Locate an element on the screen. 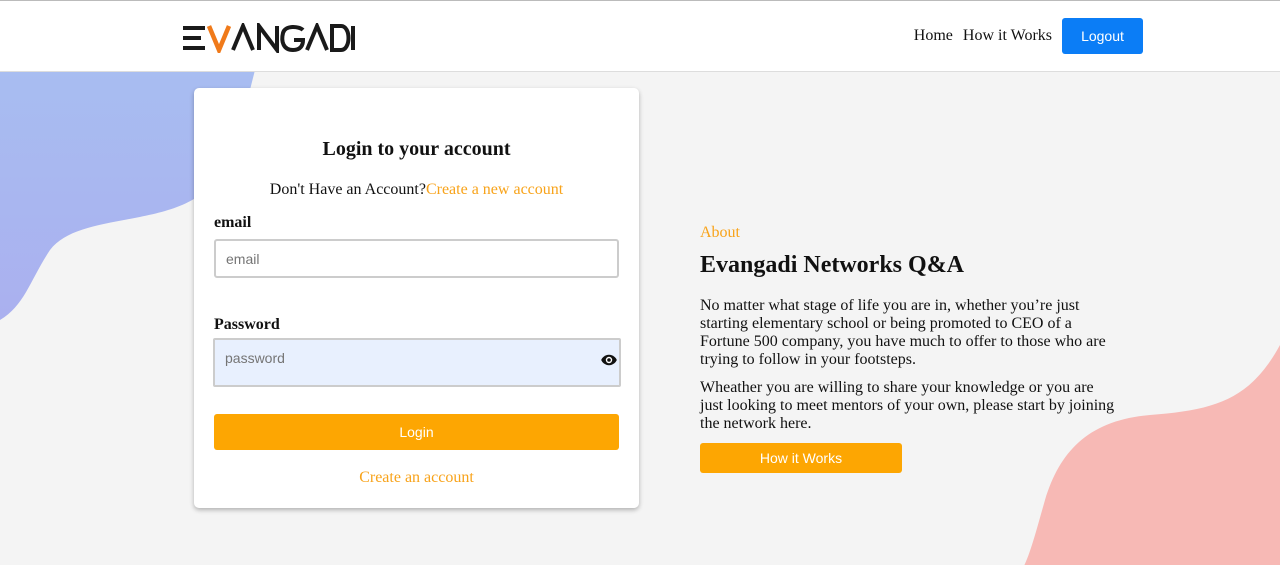 This screenshot has height=565, width=1280. evangadi-logo is located at coordinates (268, 38).